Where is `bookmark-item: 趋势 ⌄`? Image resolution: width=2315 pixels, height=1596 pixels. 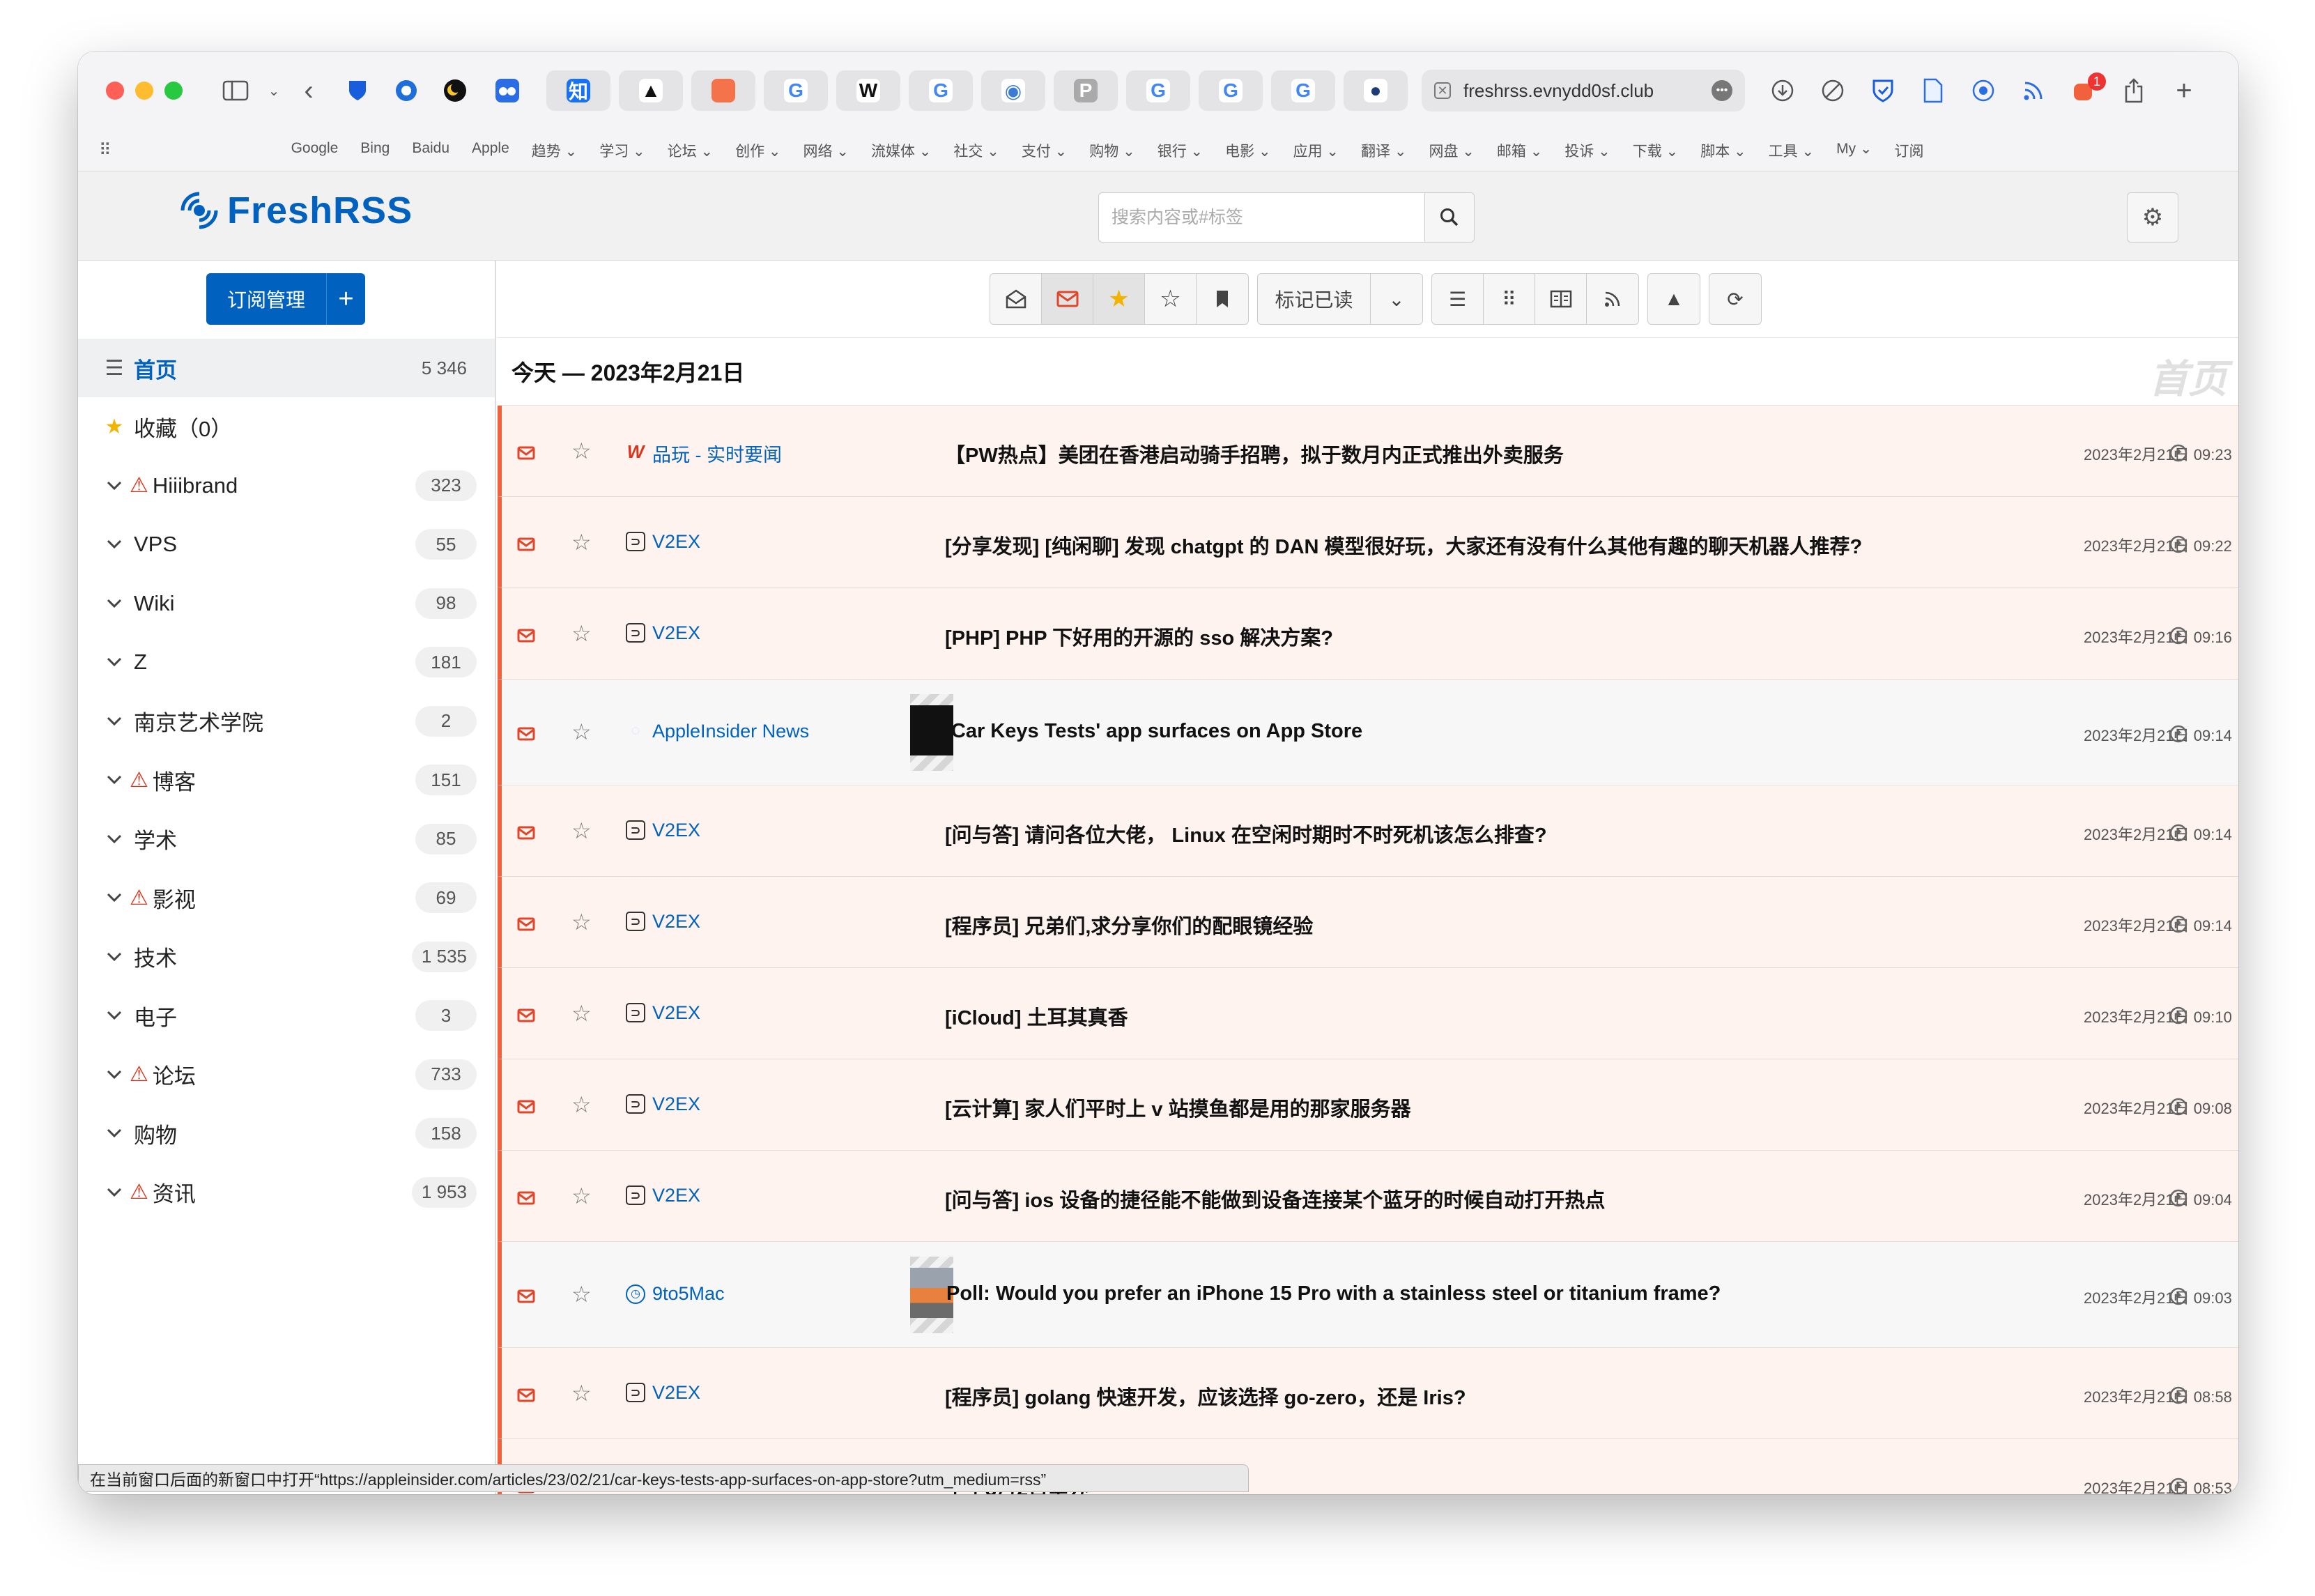
bookmark-item: 趋势 ⌄ is located at coordinates (554, 150).